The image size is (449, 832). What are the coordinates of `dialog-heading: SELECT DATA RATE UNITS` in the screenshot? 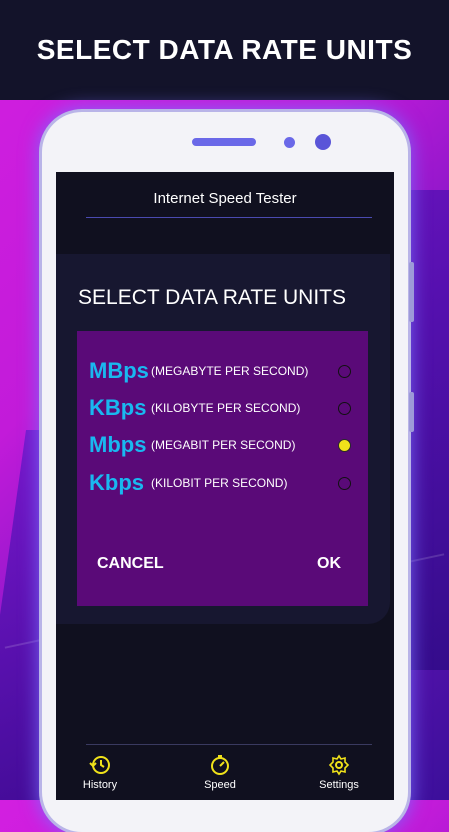 It's located at (212, 297).